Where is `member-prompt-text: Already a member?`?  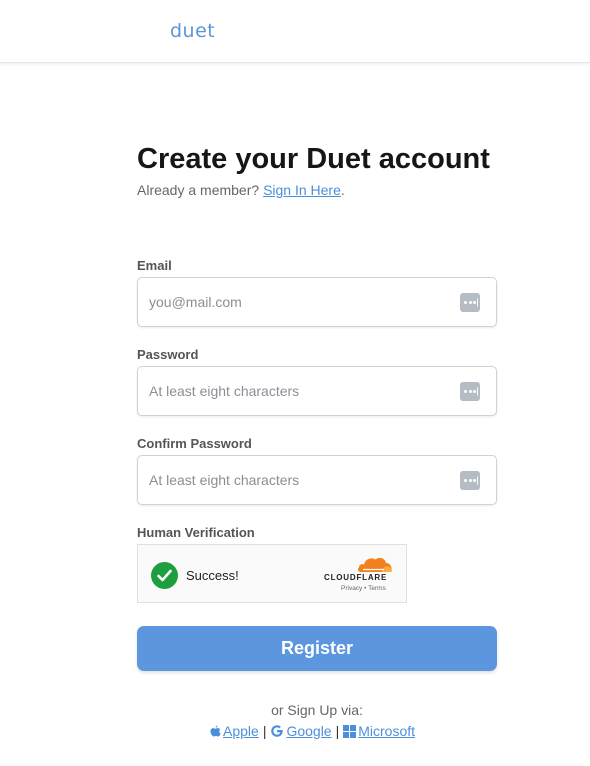 member-prompt-text: Already a member? is located at coordinates (198, 190).